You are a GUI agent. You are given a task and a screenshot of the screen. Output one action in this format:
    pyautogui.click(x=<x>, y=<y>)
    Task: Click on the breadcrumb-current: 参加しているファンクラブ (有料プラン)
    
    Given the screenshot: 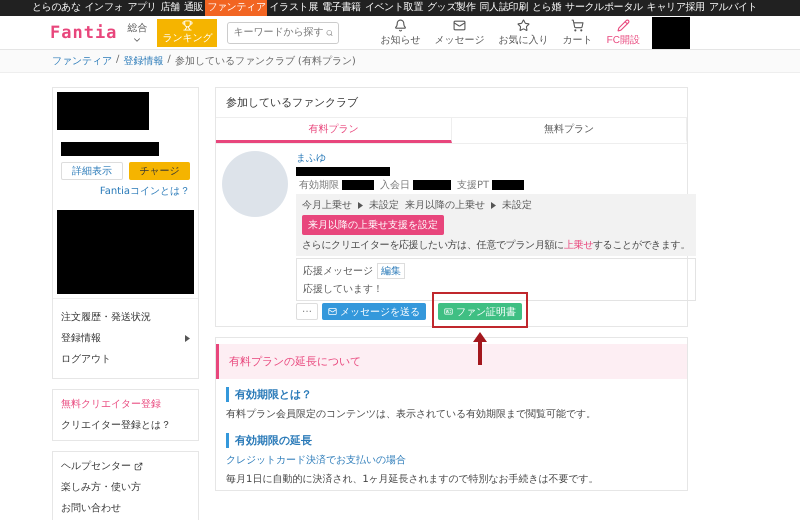 What is the action you would take?
    pyautogui.click(x=265, y=61)
    